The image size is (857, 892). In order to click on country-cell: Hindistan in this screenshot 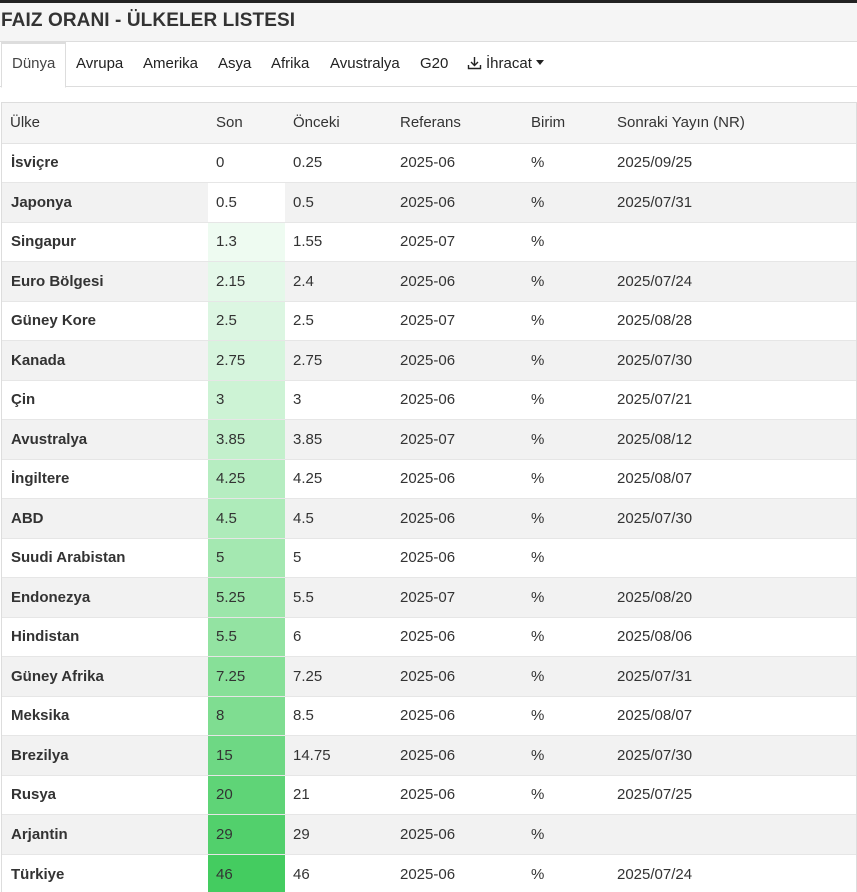, I will do `click(105, 637)`.